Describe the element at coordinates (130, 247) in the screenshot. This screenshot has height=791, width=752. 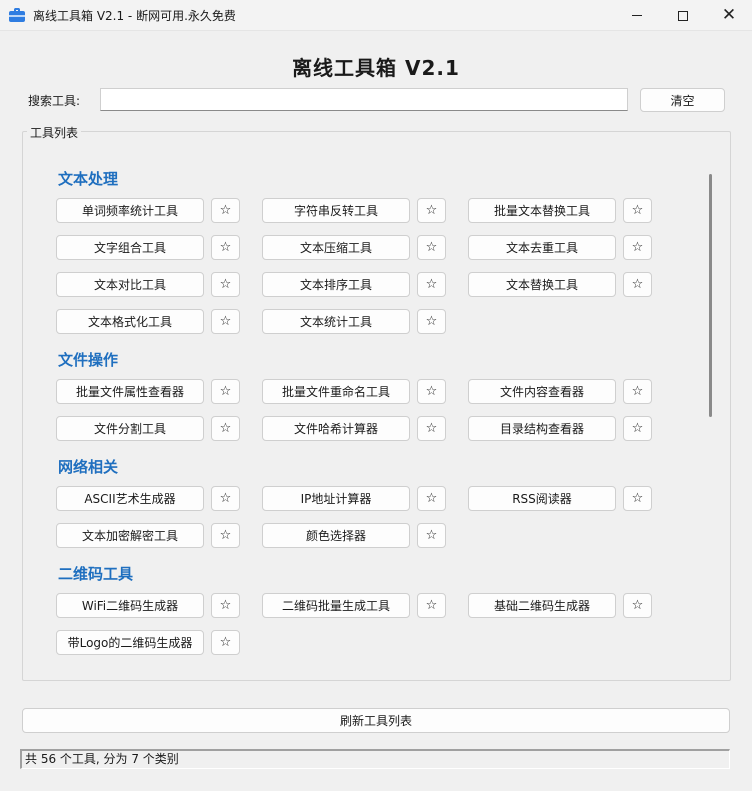
I see `tool-button: 文字组合工具` at that location.